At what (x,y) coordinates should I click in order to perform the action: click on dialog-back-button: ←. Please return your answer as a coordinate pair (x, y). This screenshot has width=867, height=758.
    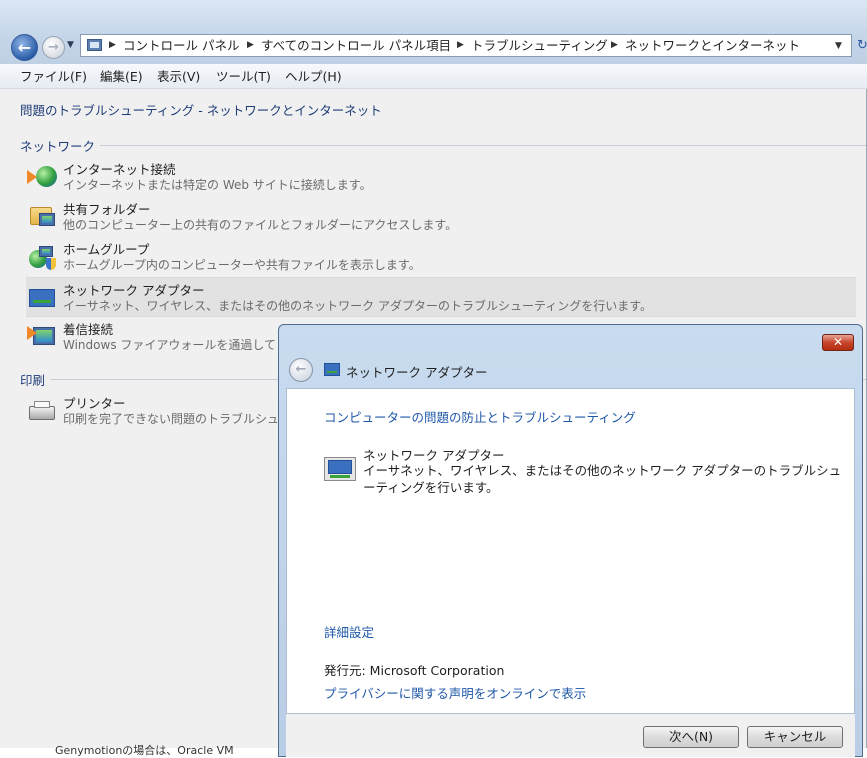
    Looking at the image, I should click on (301, 370).